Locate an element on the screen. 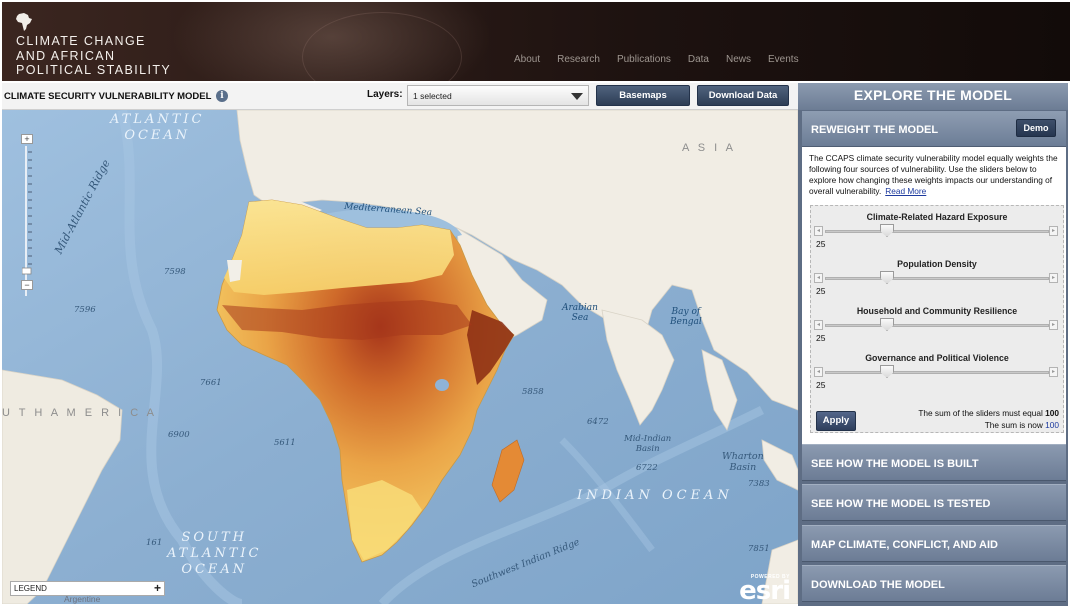  reweight-section-header: REWEIGHT THE MODEL Demo is located at coordinates (934, 129).